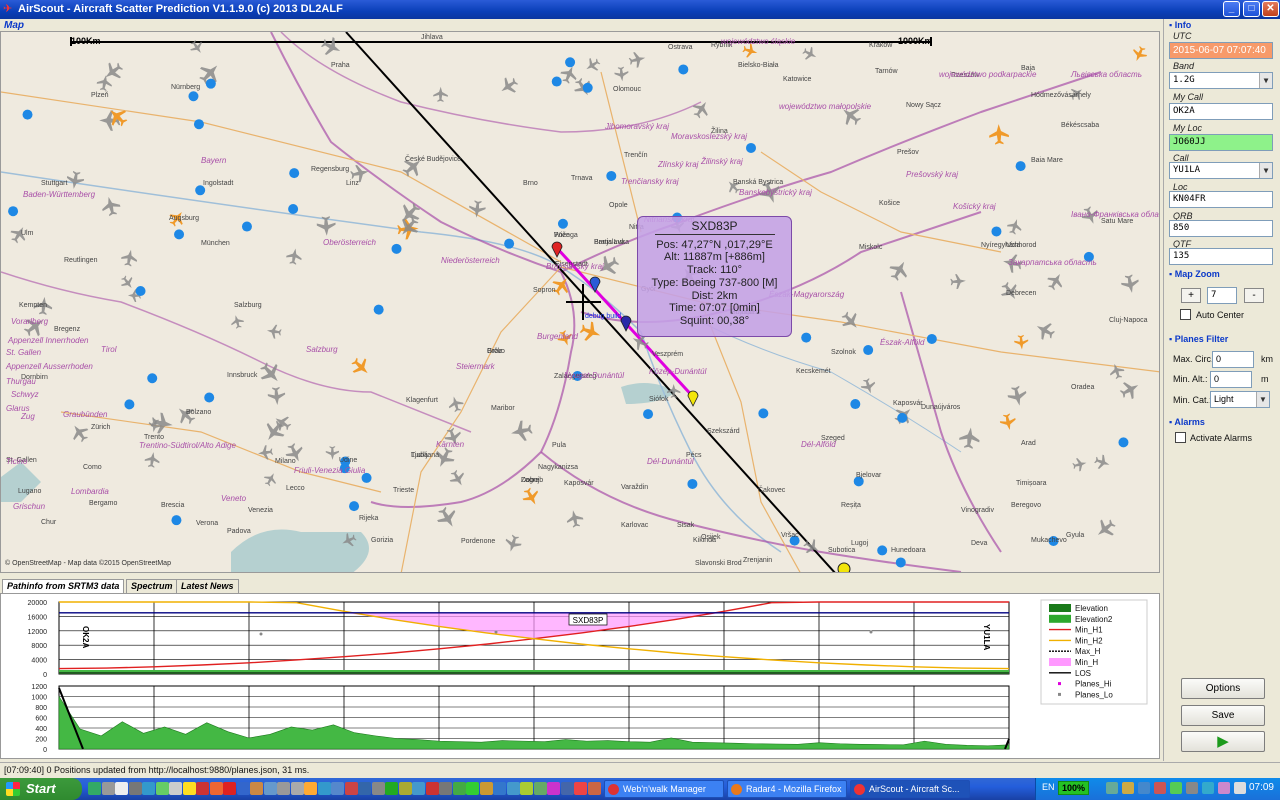 The height and width of the screenshot is (800, 1280). Describe the element at coordinates (1240, 399) in the screenshot. I see `mincat-select: Light ▼` at that location.